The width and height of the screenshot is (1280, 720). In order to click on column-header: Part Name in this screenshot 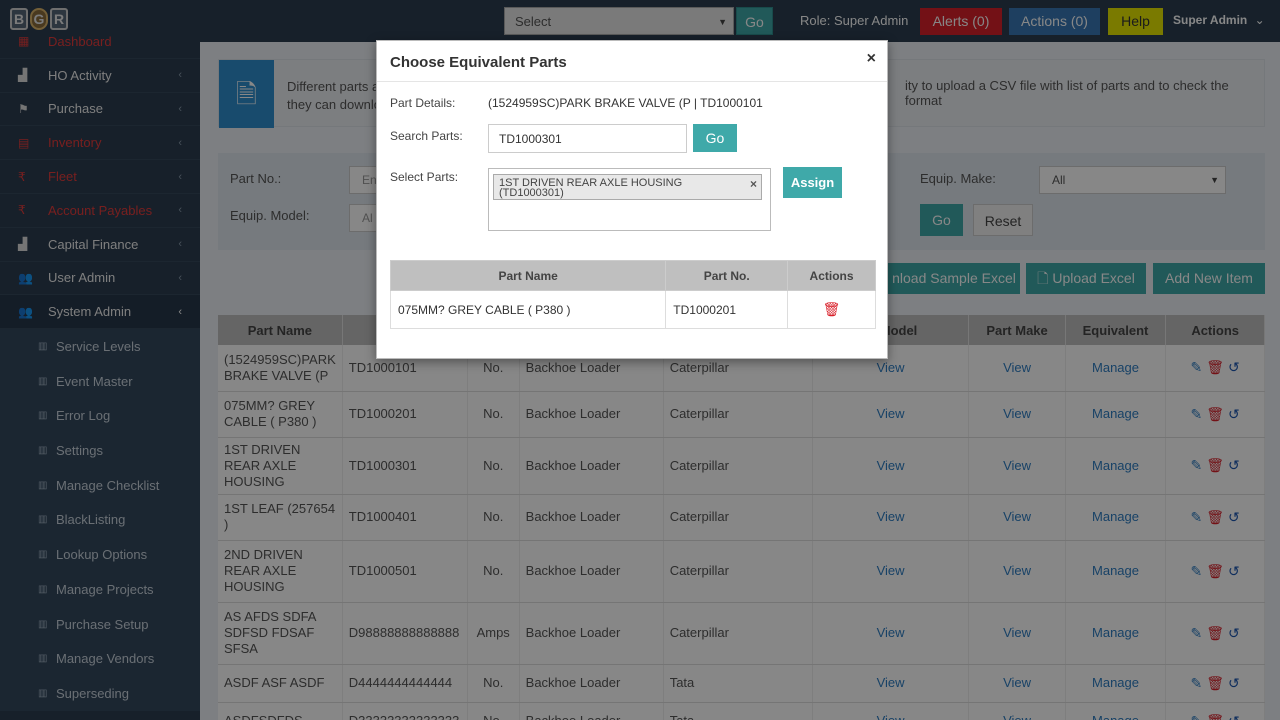, I will do `click(528, 275)`.